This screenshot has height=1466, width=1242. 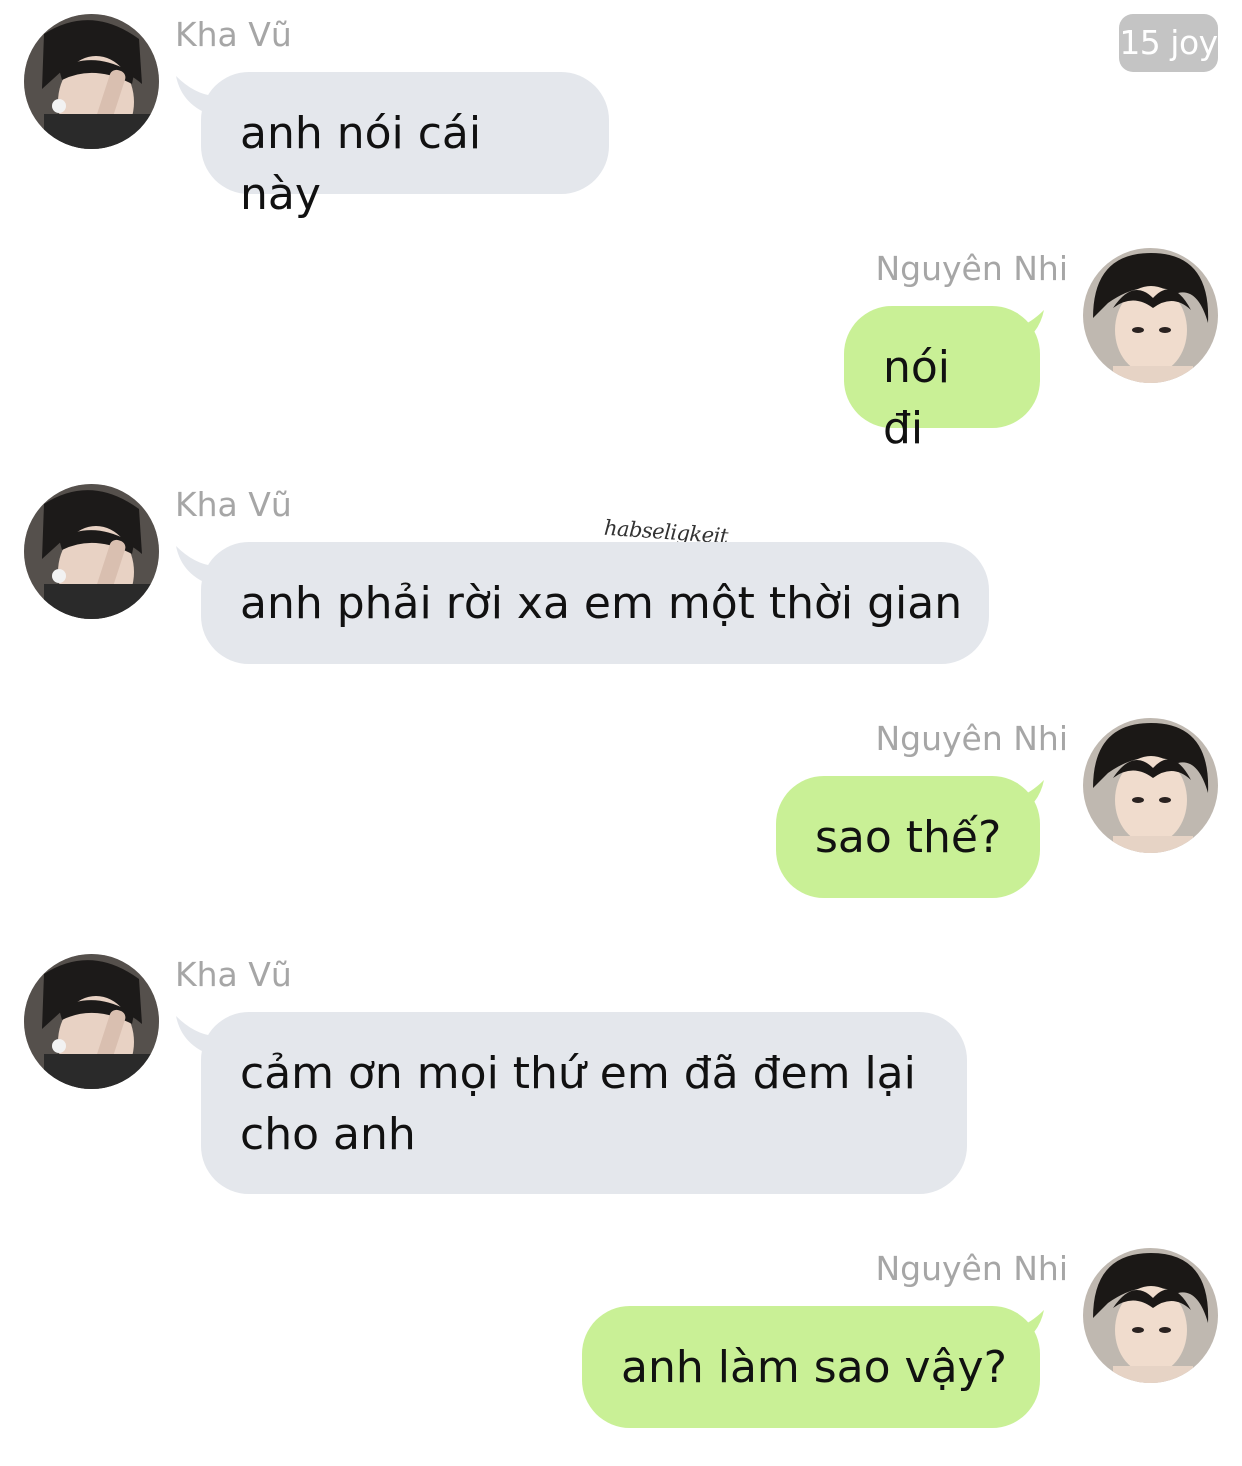 What do you see at coordinates (908, 837) in the screenshot?
I see `message-bubble: sao thế?` at bounding box center [908, 837].